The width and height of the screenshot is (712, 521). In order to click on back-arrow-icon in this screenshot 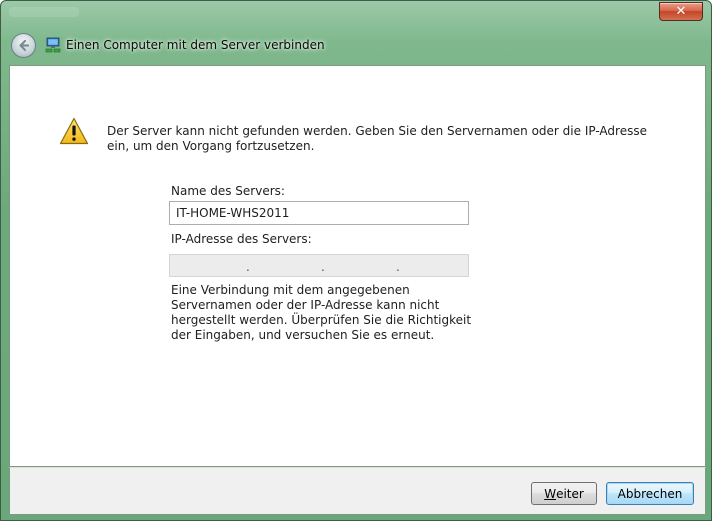, I will do `click(24, 45)`.